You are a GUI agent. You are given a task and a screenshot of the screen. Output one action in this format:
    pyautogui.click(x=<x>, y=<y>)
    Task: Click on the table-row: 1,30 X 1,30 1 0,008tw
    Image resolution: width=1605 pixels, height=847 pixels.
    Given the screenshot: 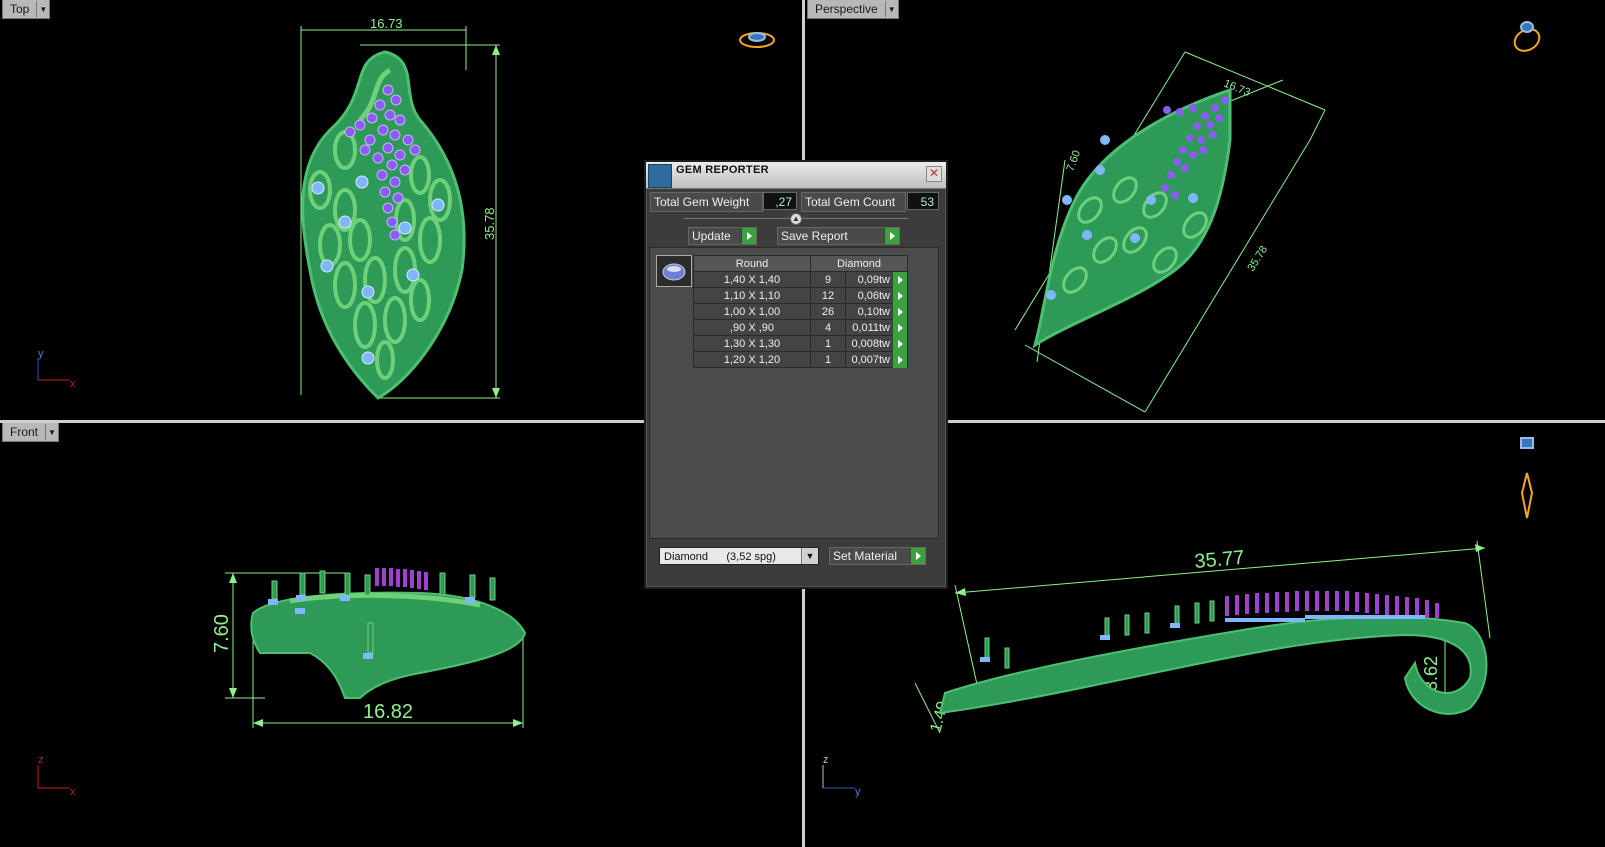 What is the action you would take?
    pyautogui.click(x=800, y=343)
    